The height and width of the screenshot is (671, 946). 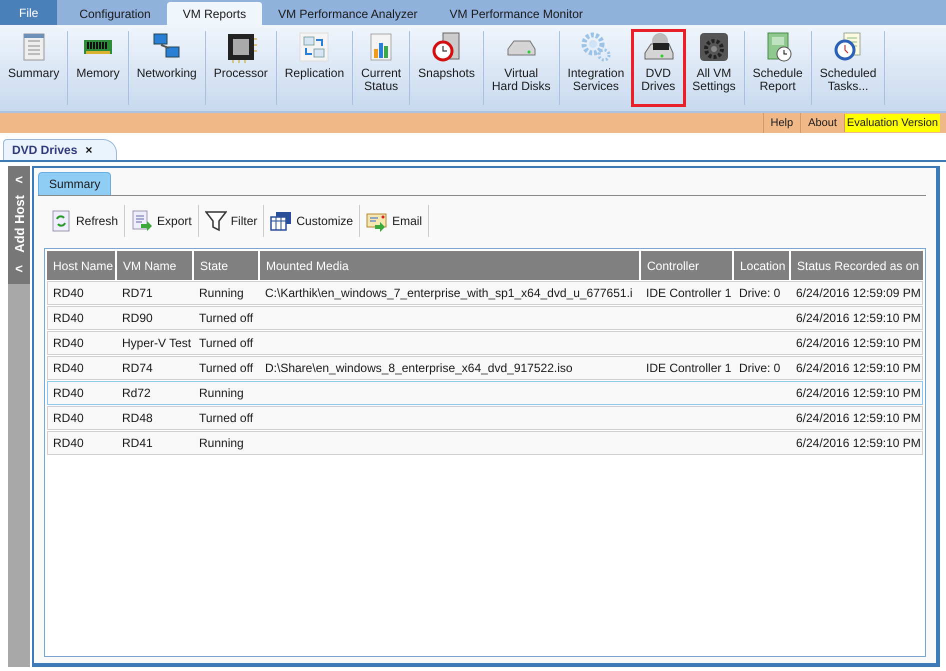 I want to click on file-menu: File, so click(x=29, y=12).